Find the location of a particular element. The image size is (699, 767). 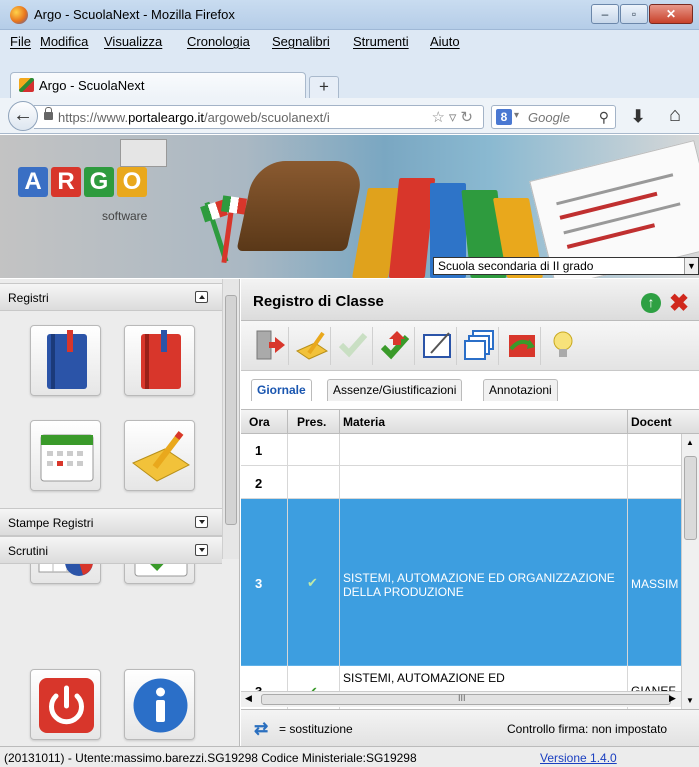

browser-tab: Argo - ScuolaNext is located at coordinates (158, 85).